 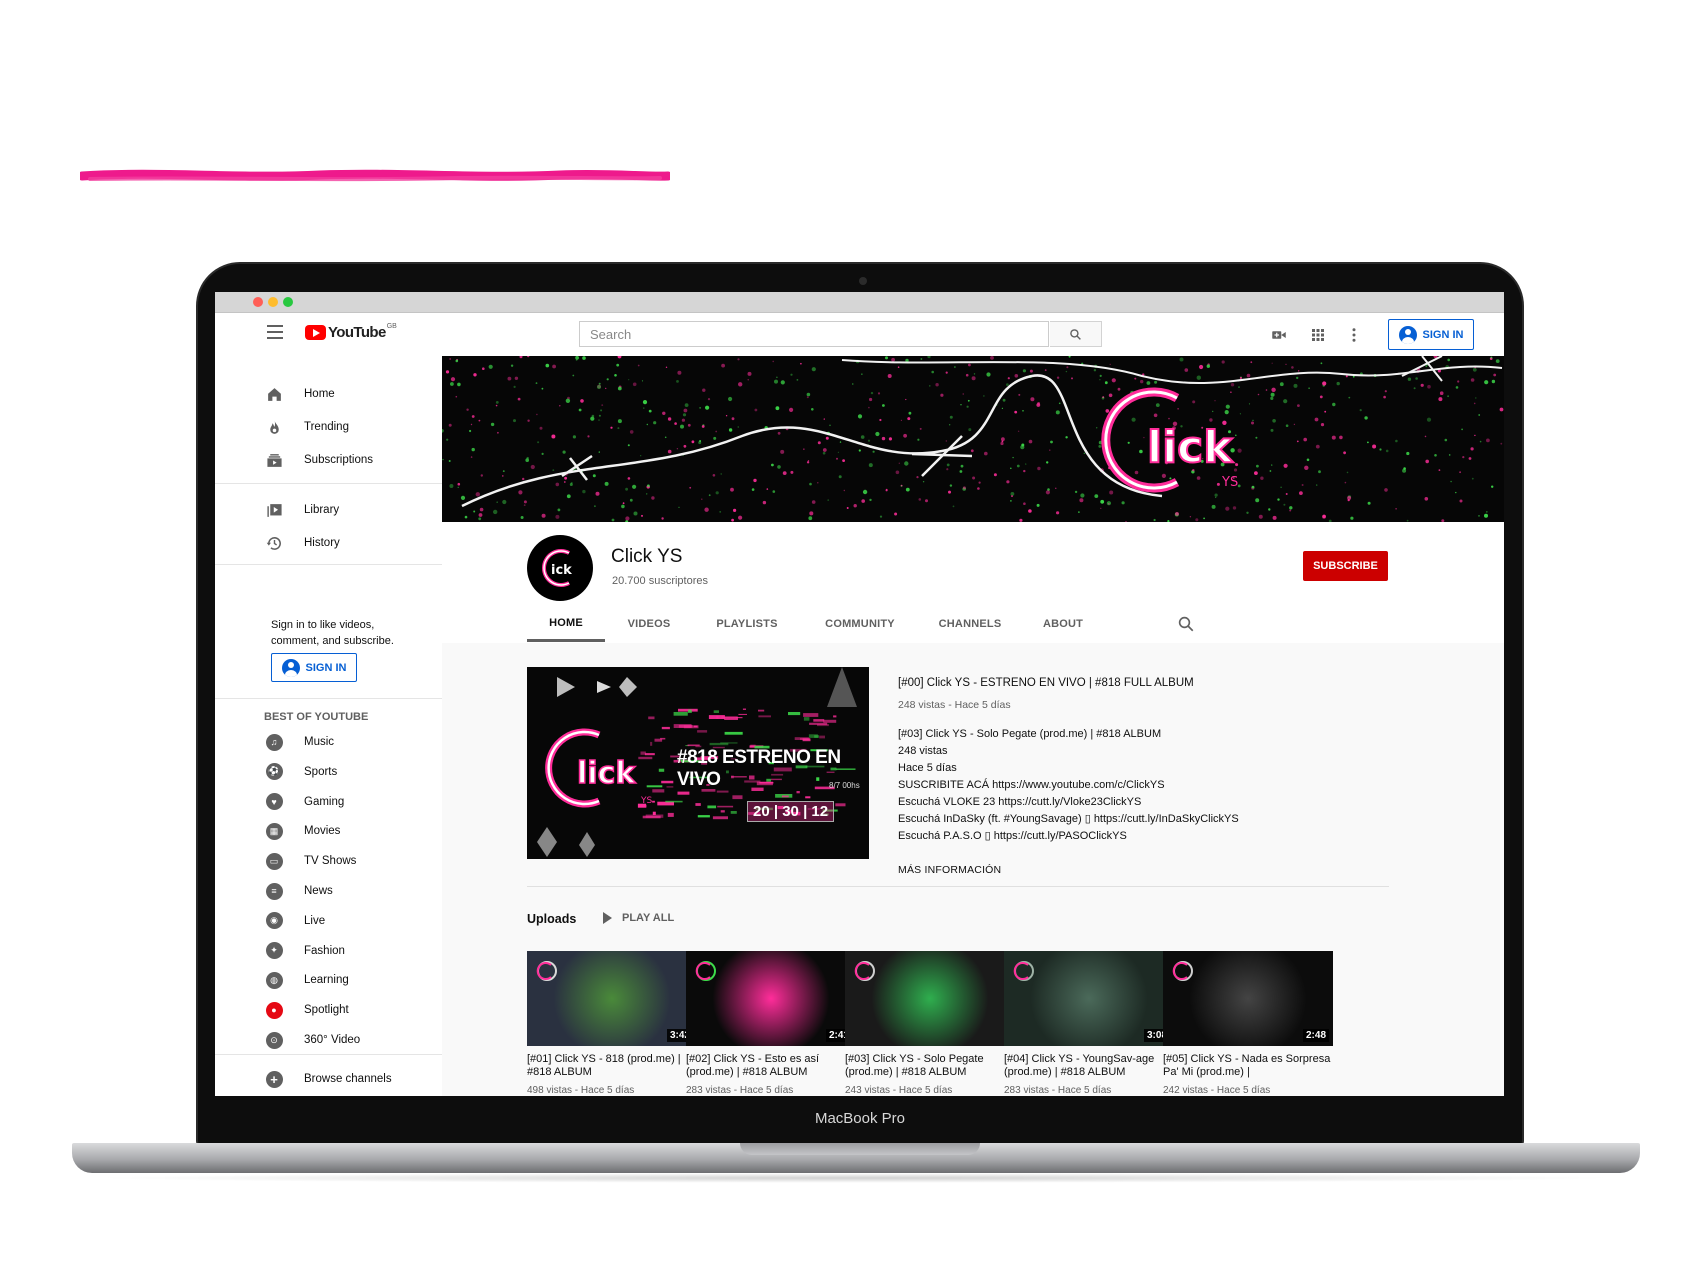 I want to click on search-box, so click(x=814, y=334).